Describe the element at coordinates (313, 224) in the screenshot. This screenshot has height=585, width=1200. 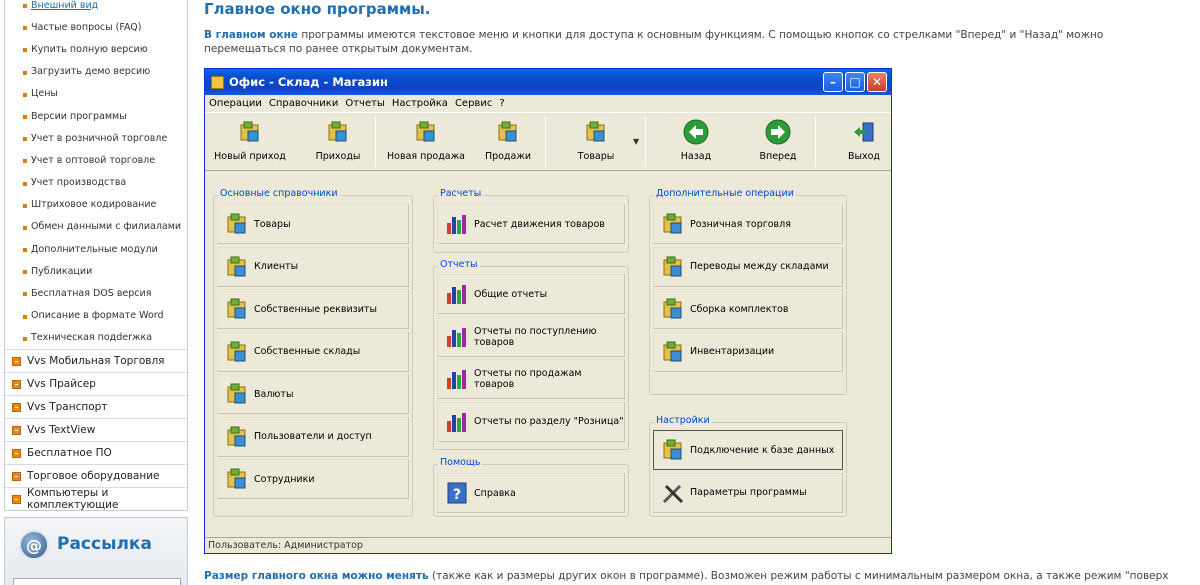
I see `group-button-refs-0: Товары` at that location.